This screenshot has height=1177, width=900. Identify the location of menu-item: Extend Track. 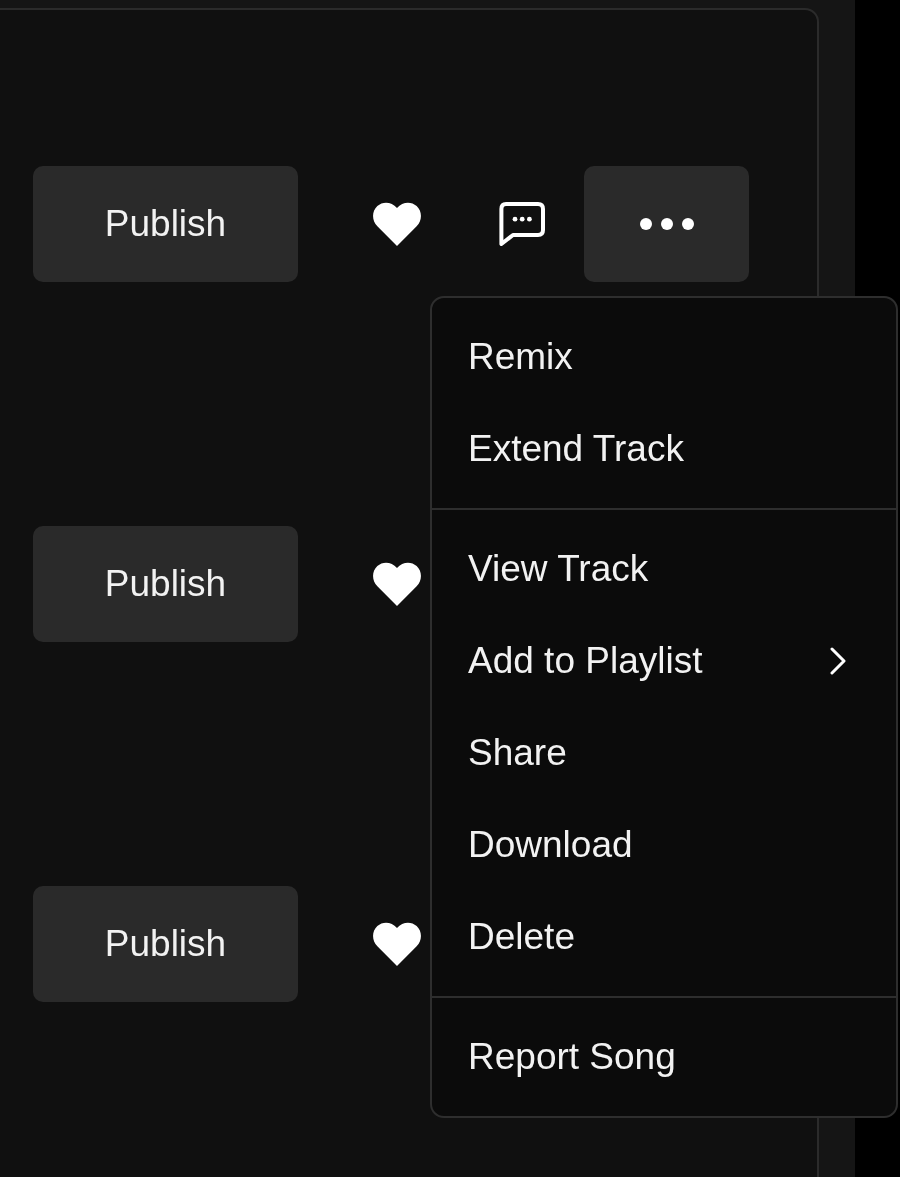
(664, 449).